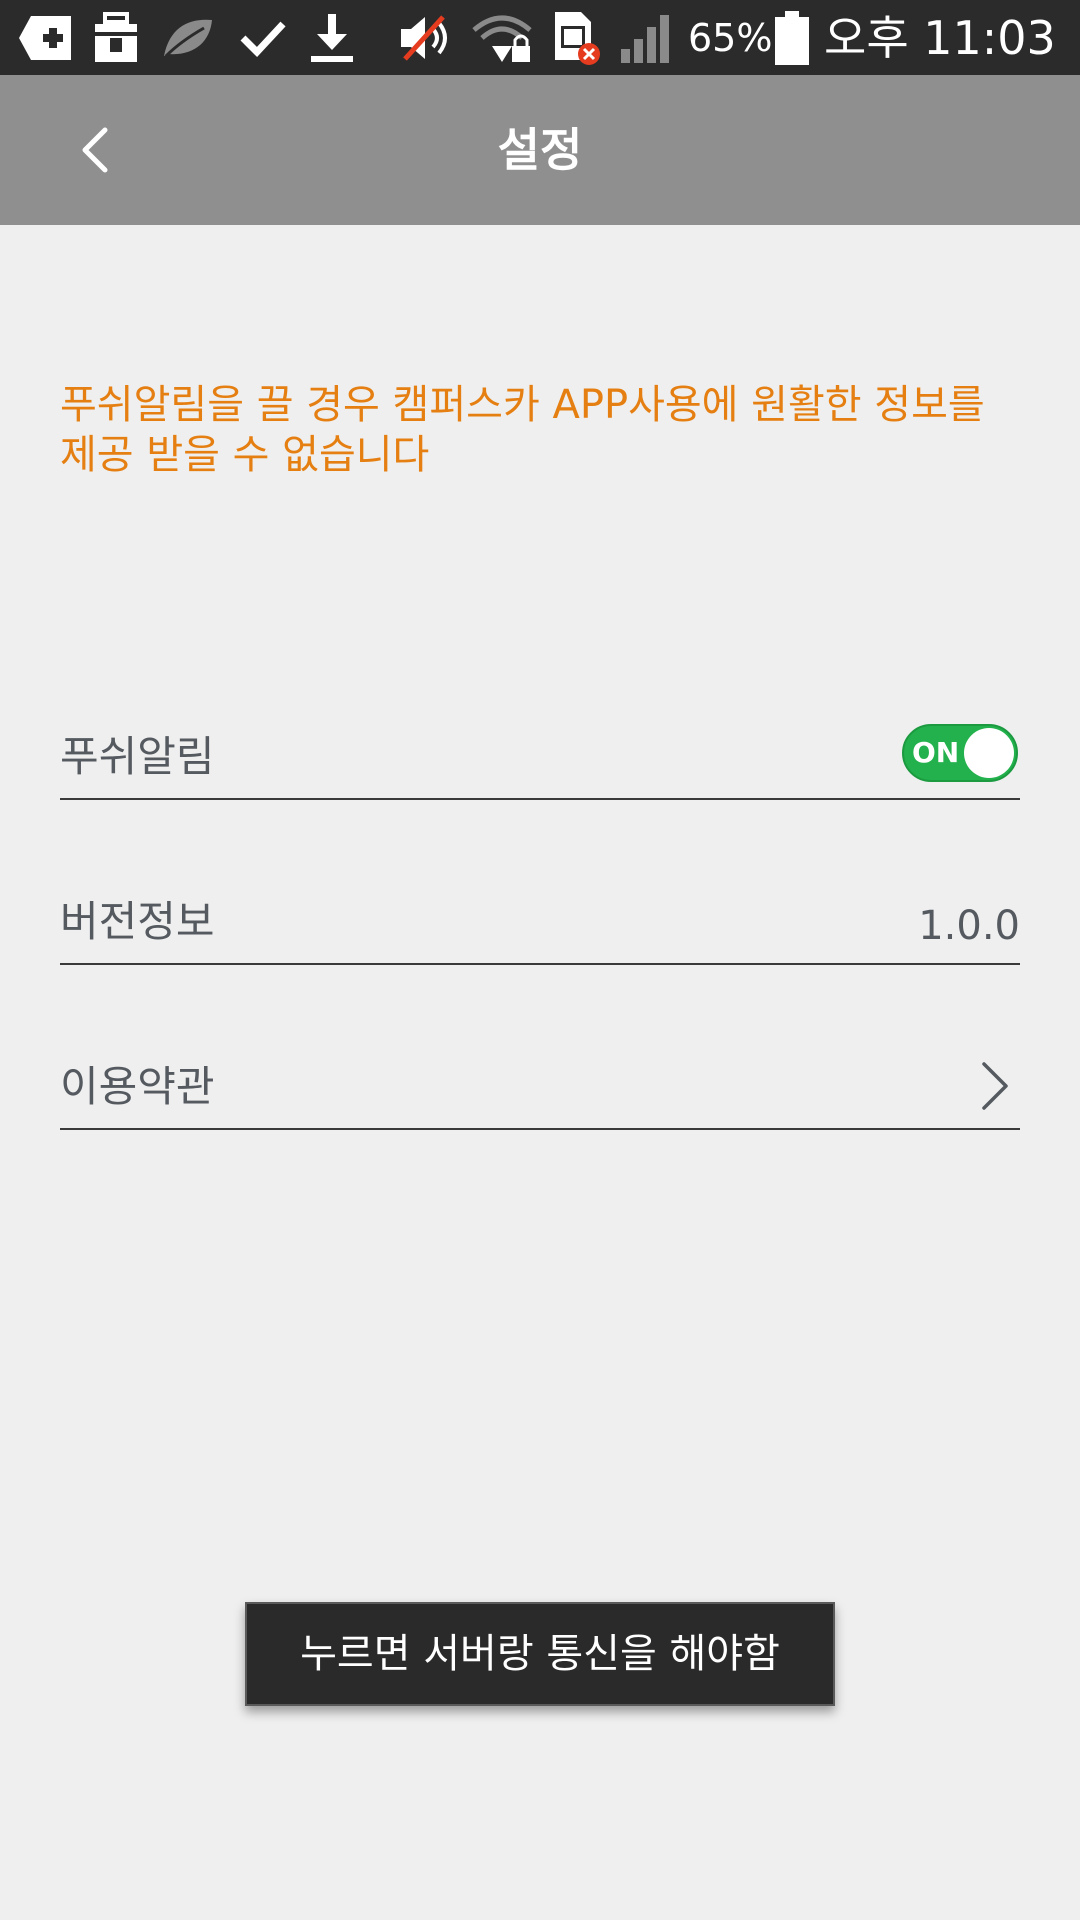 The height and width of the screenshot is (1920, 1080). I want to click on battery-icon, so click(792, 38).